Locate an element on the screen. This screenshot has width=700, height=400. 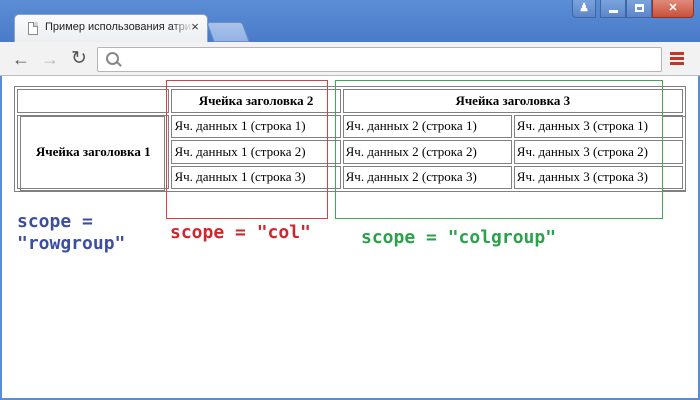
close-tab-icon: × is located at coordinates (195, 27).